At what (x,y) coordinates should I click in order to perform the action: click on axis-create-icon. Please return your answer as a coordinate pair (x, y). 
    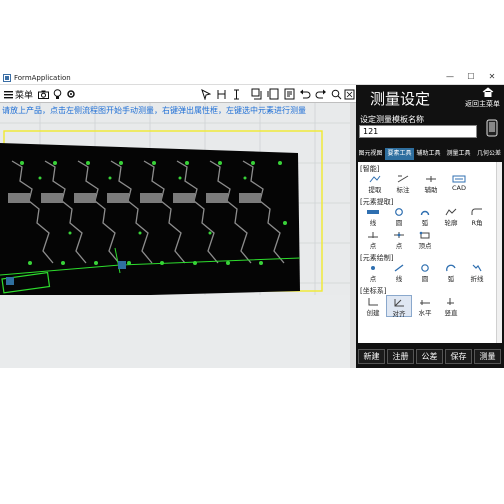
    Looking at the image, I should click on (373, 302).